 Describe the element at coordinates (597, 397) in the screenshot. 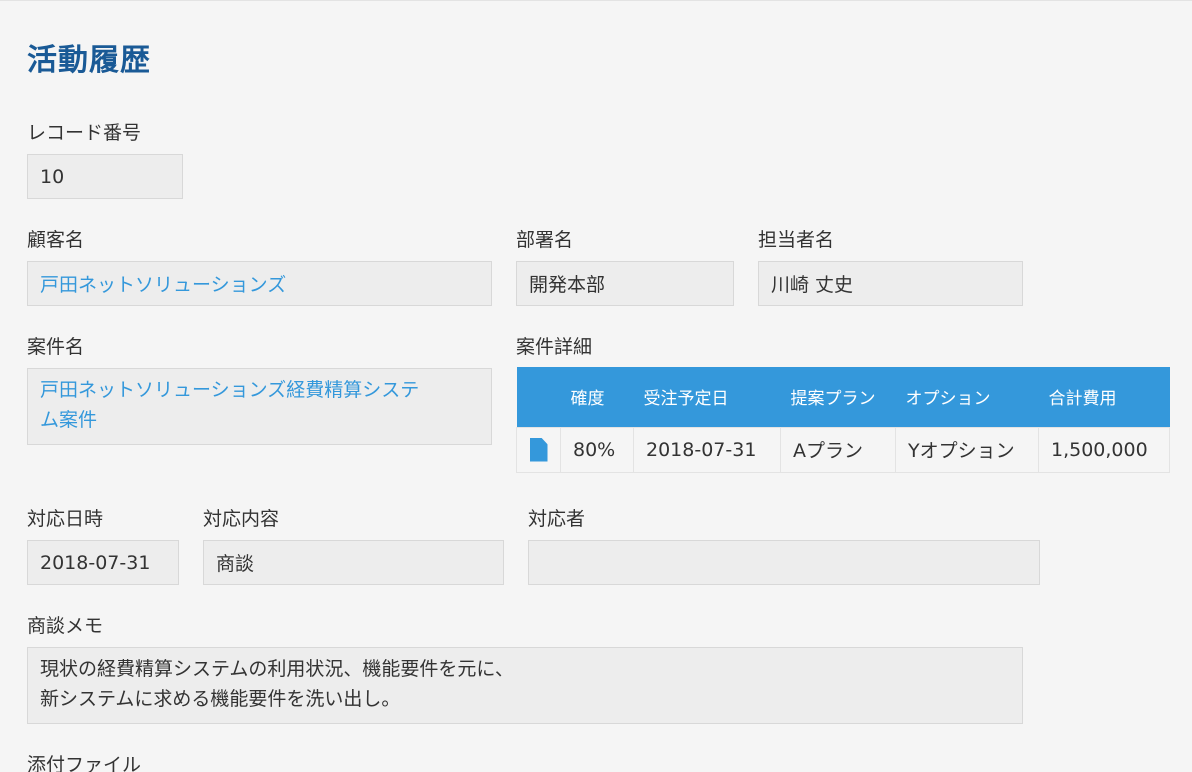

I see `header-probability: 確度` at that location.